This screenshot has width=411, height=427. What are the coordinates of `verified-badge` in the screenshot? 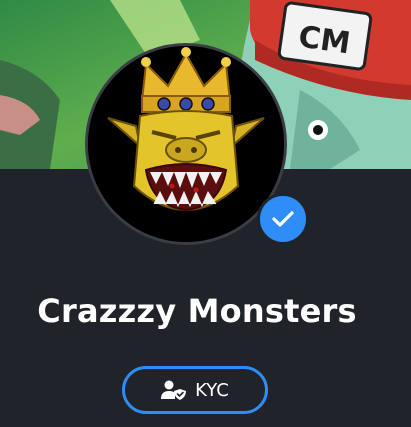 It's located at (283, 219).